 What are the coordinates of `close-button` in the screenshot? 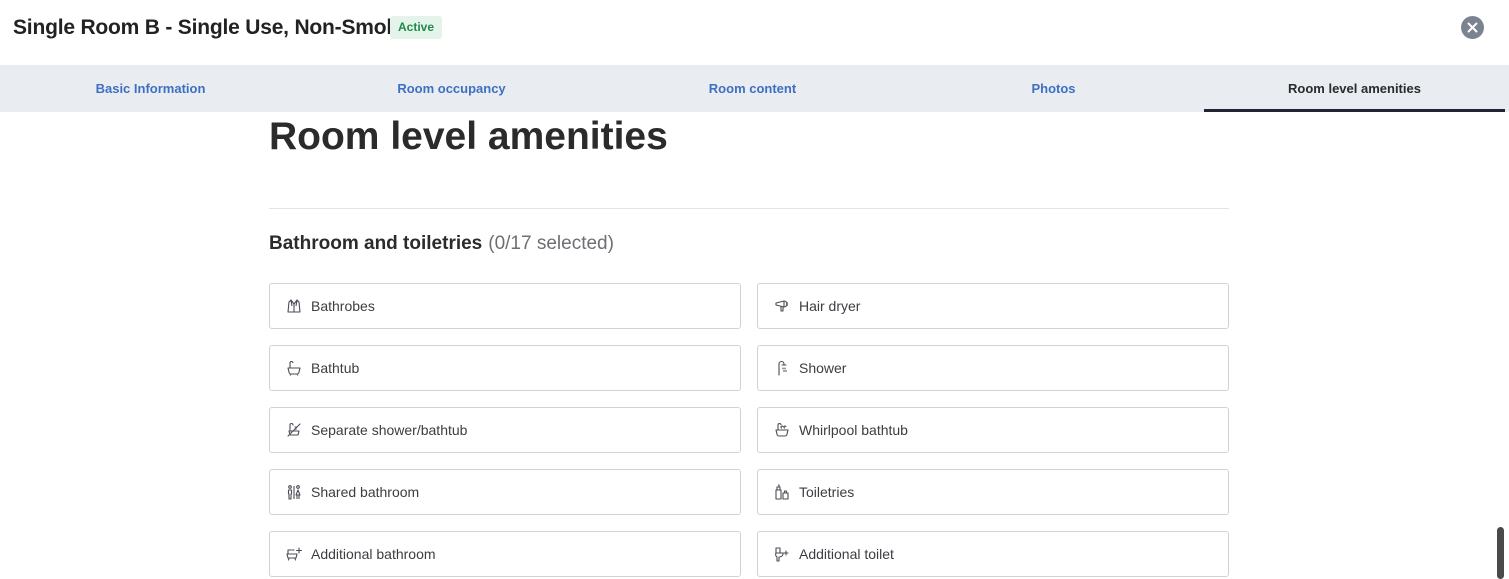 It's located at (1472, 27).